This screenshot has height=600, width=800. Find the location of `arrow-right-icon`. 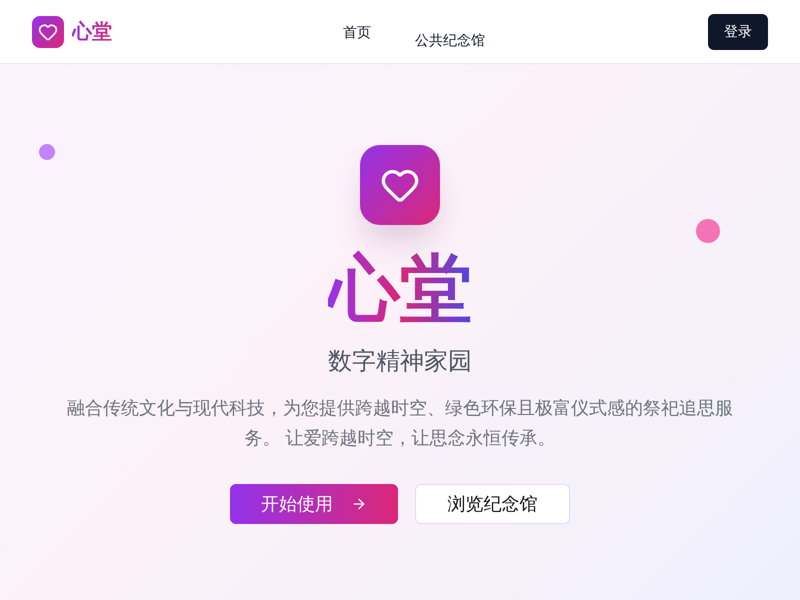

arrow-right-icon is located at coordinates (359, 504).